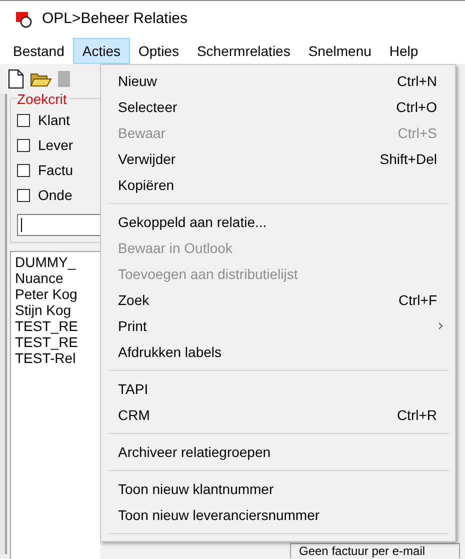  I want to click on menu-item: Selecteer Ctrl+O, so click(278, 107).